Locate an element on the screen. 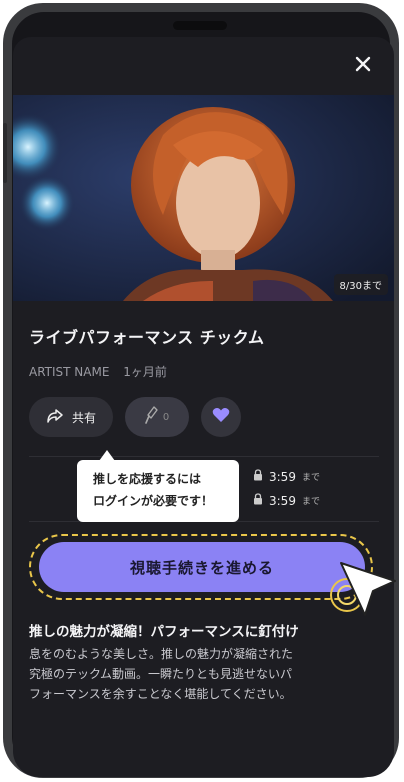  favorite-button is located at coordinates (221, 417).